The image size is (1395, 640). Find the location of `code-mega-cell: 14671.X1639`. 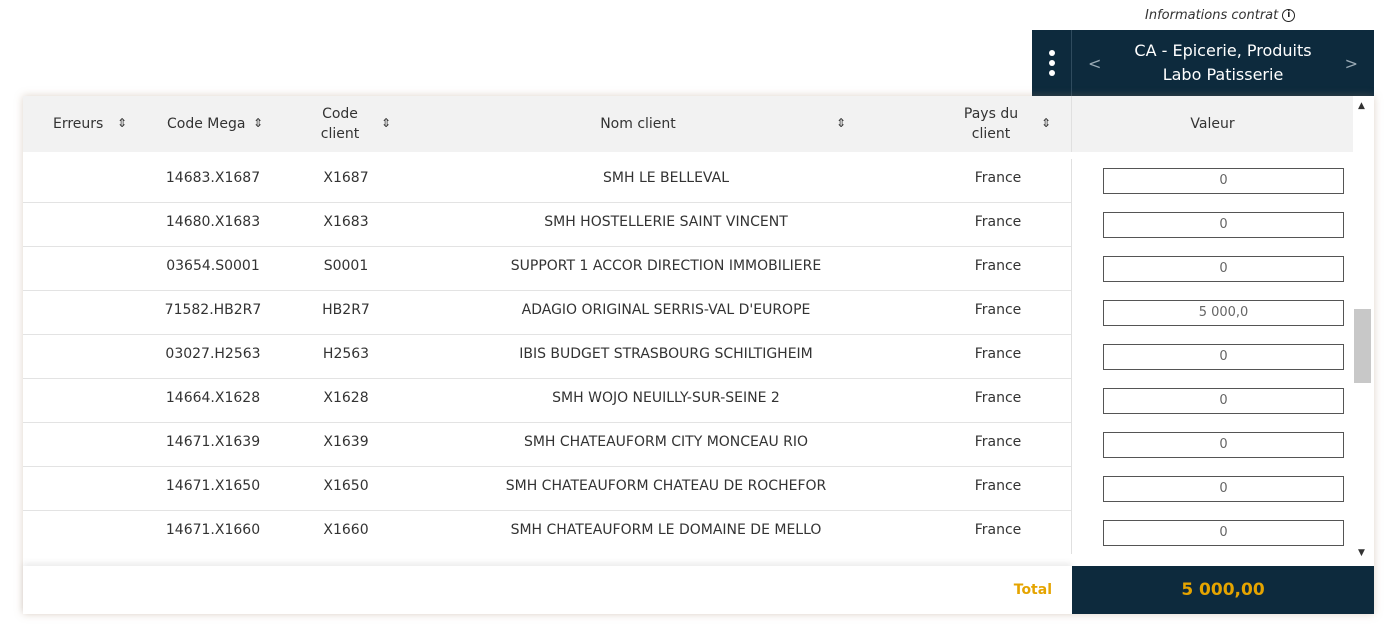

code-mega-cell: 14671.X1639 is located at coordinates (213, 442).